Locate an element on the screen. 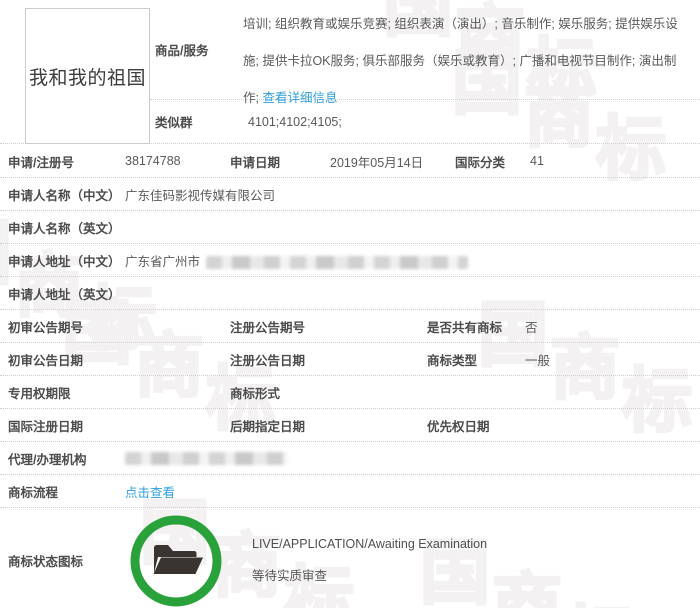 This screenshot has height=608, width=700. priority-date-label: 优先权日期 is located at coordinates (458, 426).